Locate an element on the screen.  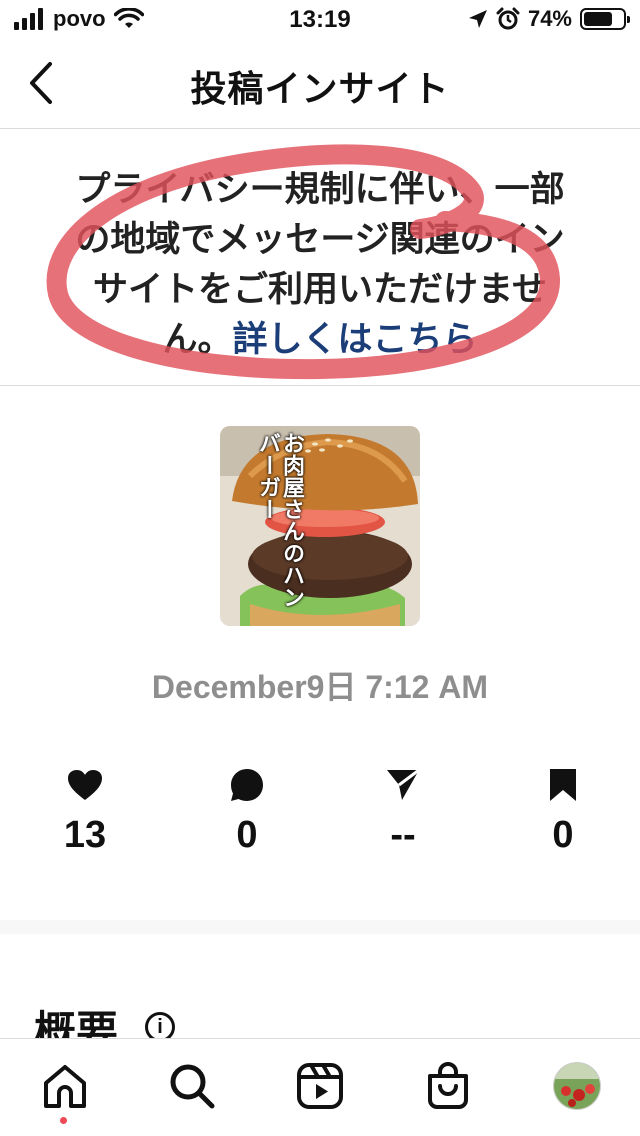
comments-count: 0 is located at coordinates (247, 835).